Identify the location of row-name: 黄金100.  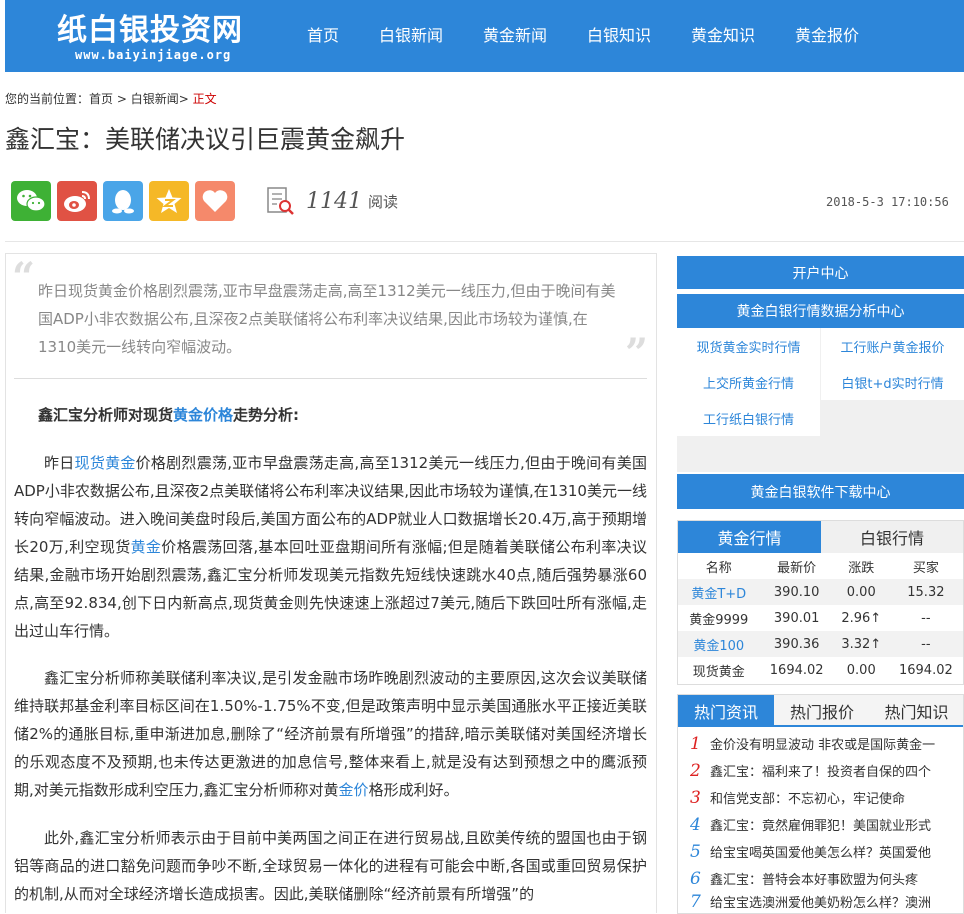
(719, 644).